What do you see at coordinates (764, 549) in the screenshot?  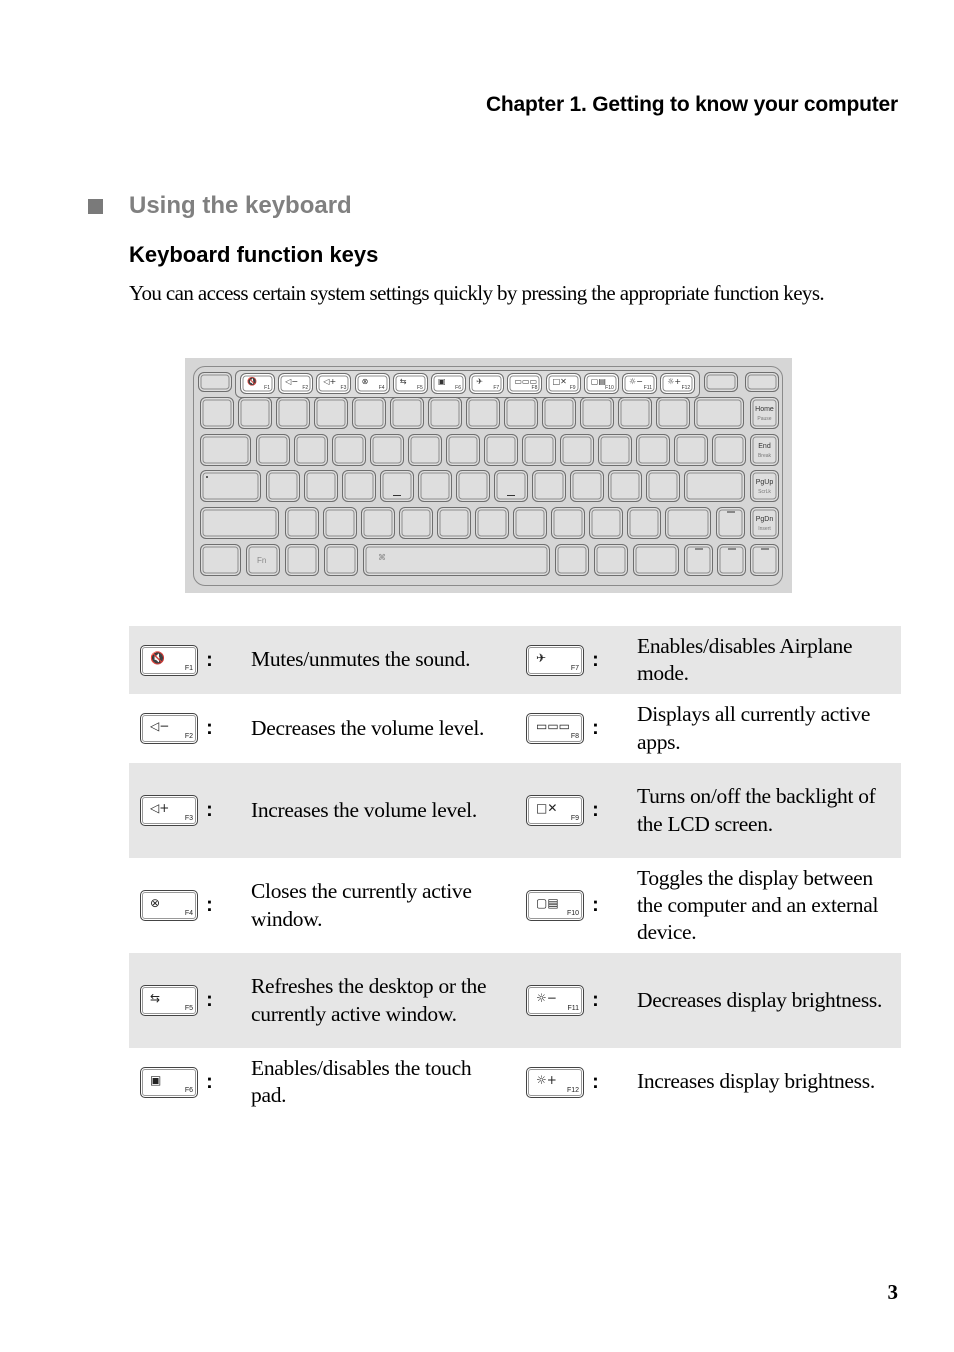 I see `arrow-right-icon` at bounding box center [764, 549].